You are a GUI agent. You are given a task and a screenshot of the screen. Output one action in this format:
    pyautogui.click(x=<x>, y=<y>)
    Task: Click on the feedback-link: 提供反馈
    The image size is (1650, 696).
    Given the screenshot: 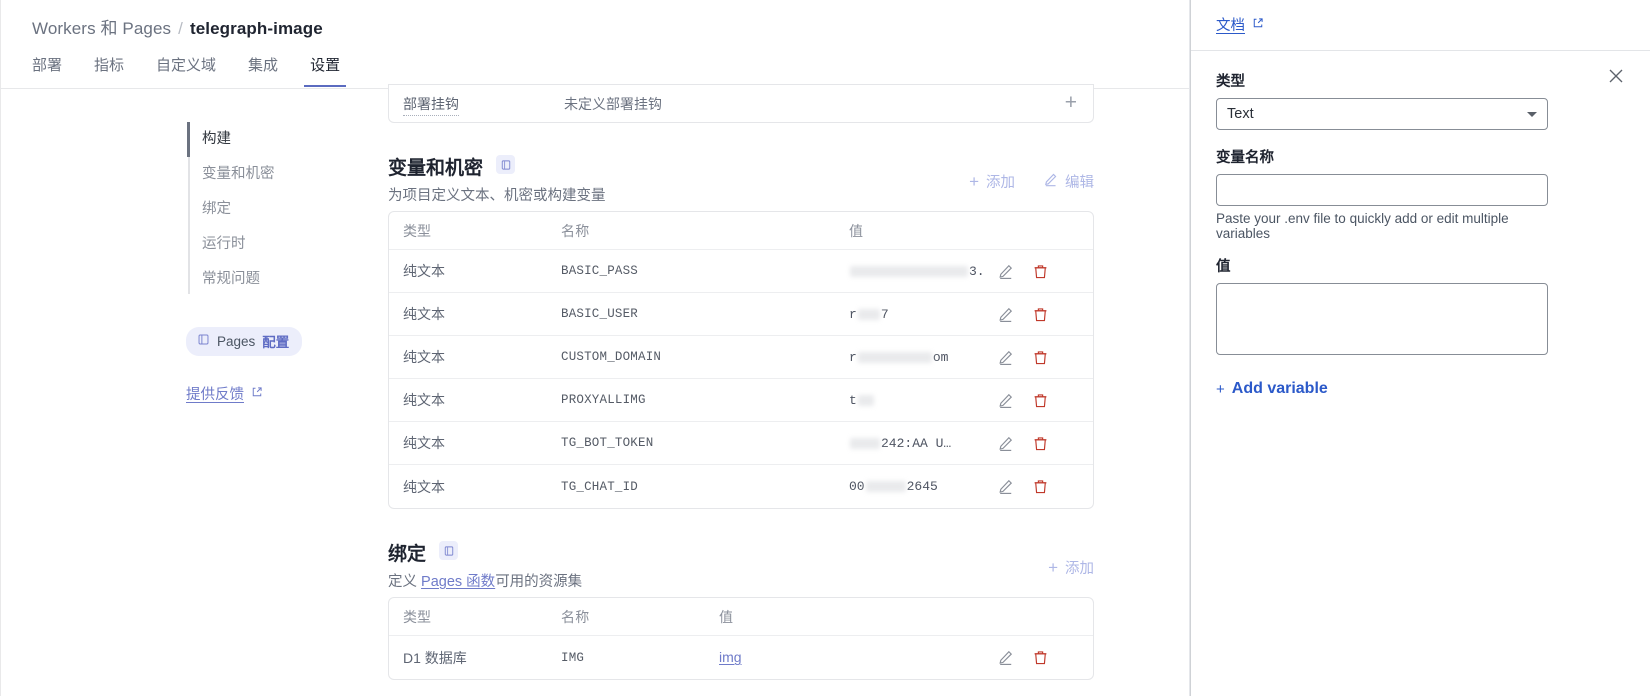 What is the action you would take?
    pyautogui.click(x=224, y=393)
    